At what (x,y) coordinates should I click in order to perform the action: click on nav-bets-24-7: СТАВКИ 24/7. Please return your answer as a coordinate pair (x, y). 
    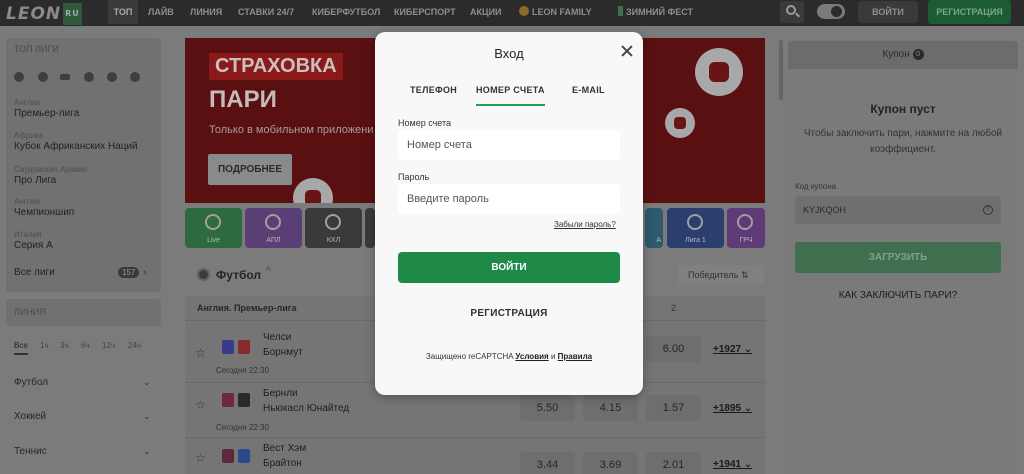
    Looking at the image, I should click on (266, 12).